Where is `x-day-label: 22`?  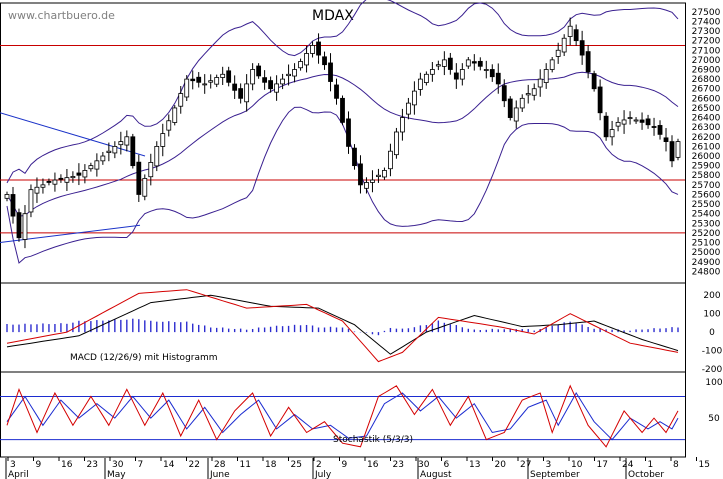 x-day-label: 22 is located at coordinates (194, 465).